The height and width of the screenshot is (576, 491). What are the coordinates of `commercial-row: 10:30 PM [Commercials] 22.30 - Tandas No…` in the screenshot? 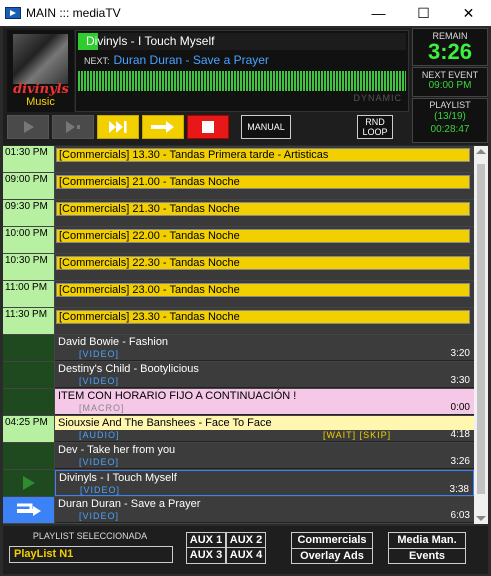 It's located at (238, 267).